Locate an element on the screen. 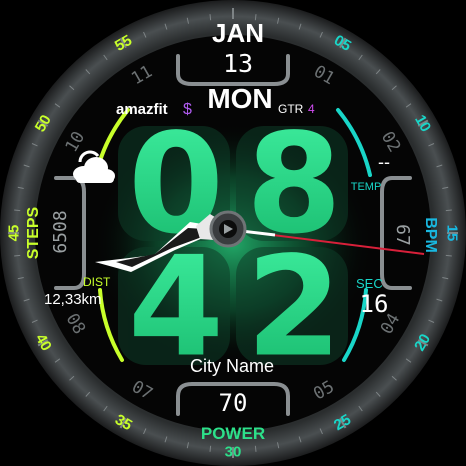 The height and width of the screenshot is (466, 466). brand-logo-mark: $ is located at coordinates (187, 109).